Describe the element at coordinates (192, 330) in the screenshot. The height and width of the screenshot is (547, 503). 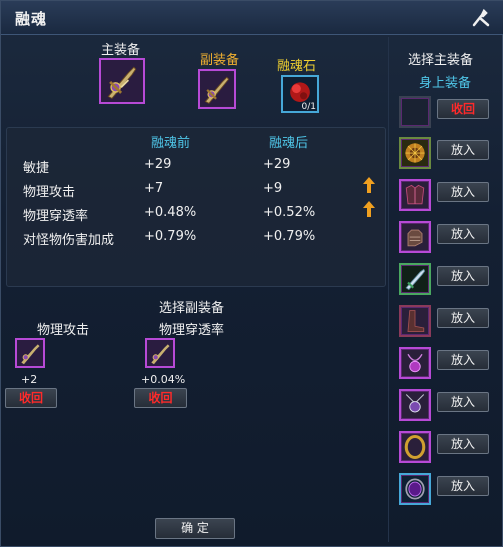
I see `sub-item-attr: 物理穿透率` at that location.